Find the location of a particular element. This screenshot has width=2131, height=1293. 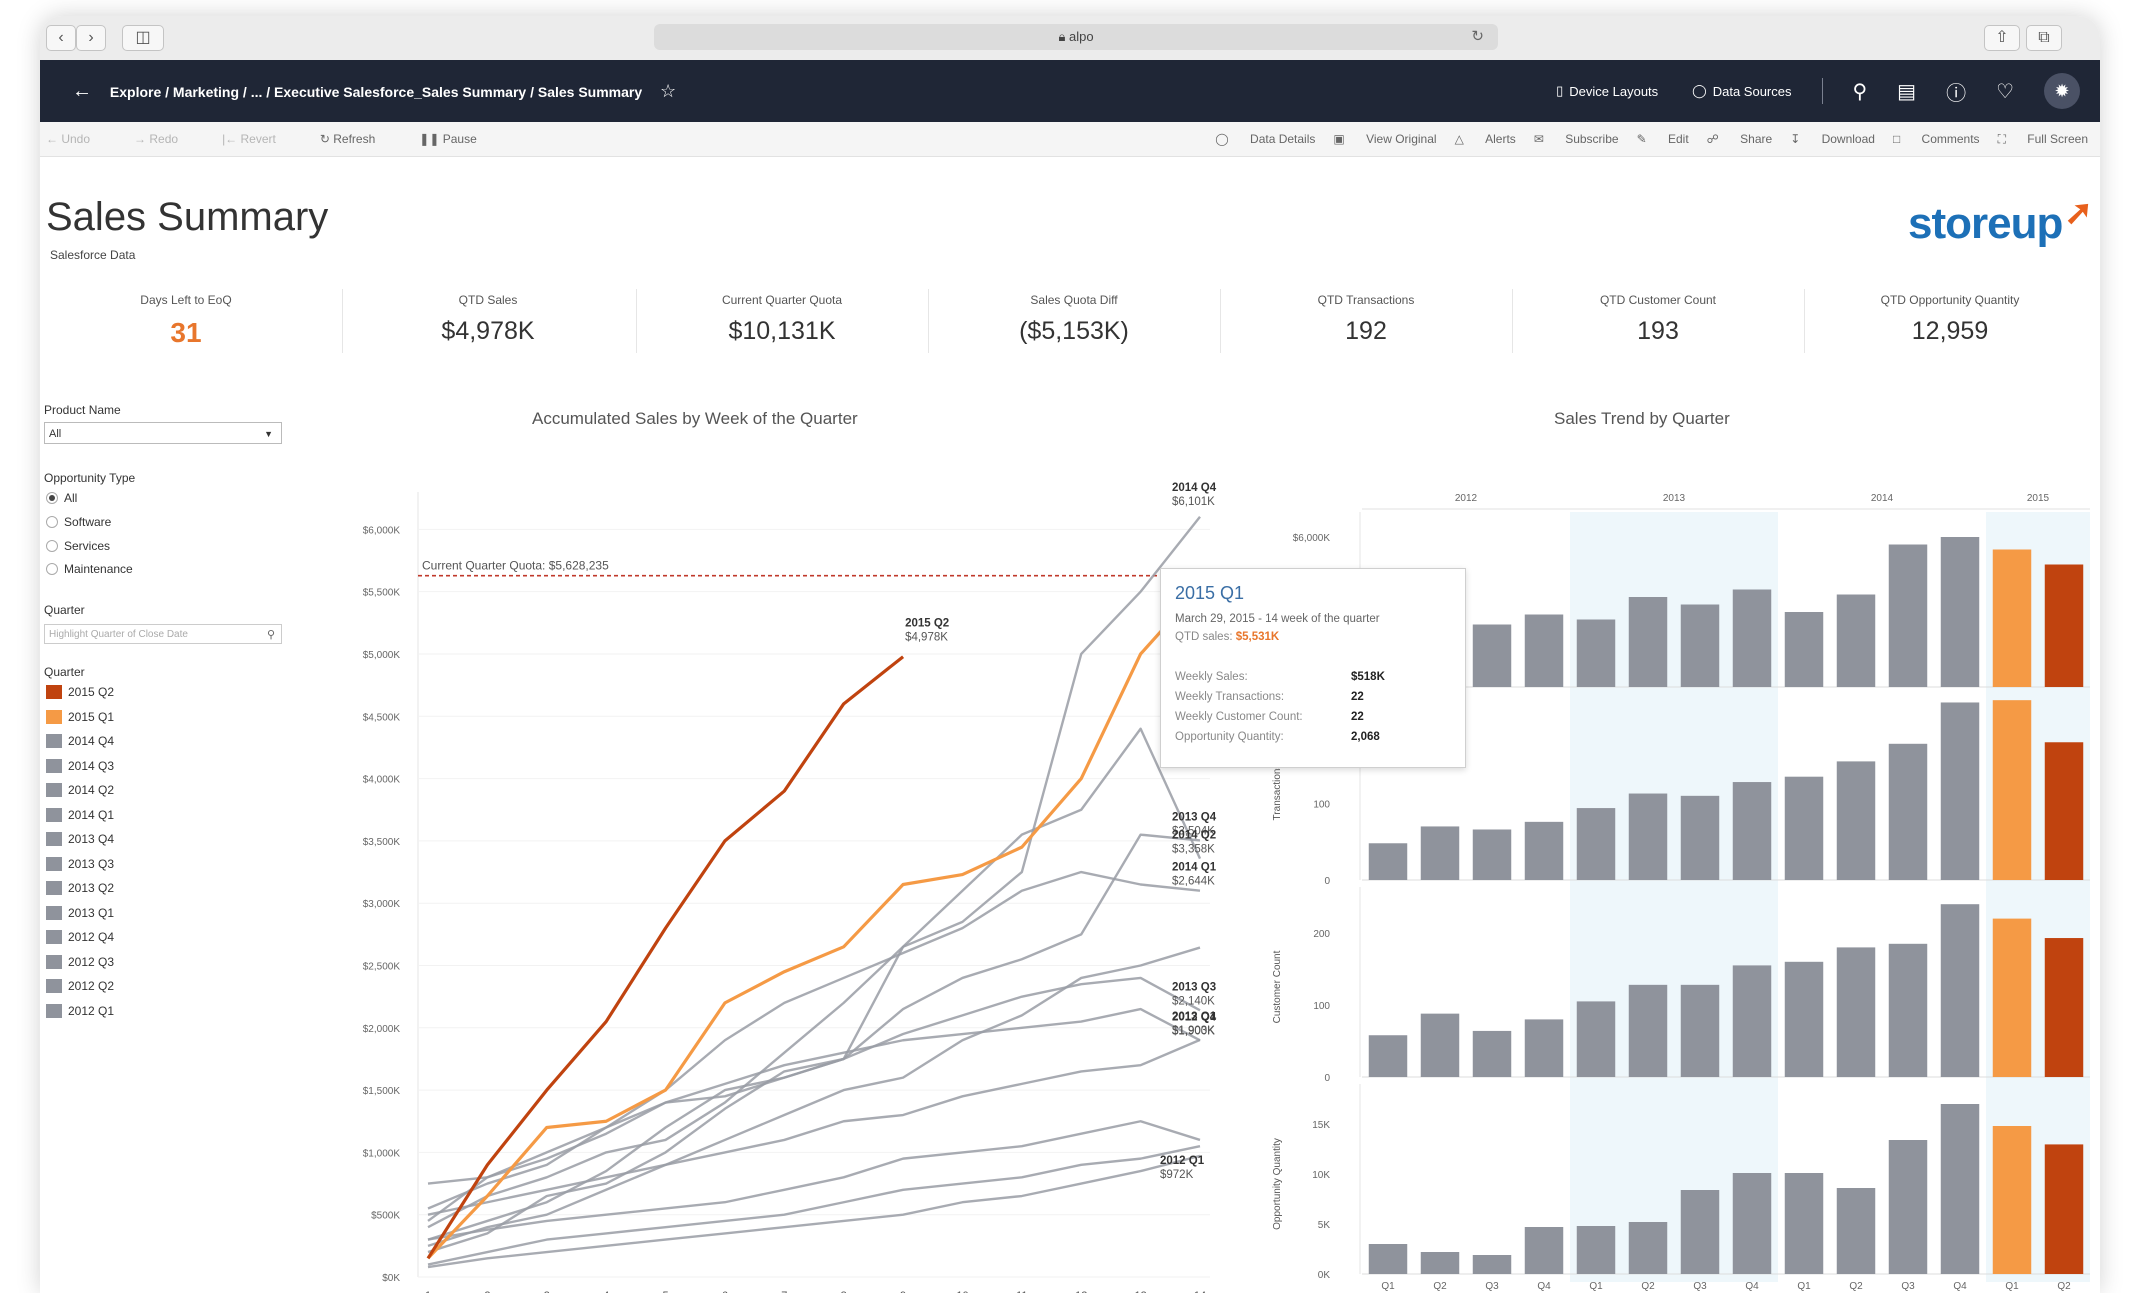

database-icon: ◯ is located at coordinates (1699, 90).